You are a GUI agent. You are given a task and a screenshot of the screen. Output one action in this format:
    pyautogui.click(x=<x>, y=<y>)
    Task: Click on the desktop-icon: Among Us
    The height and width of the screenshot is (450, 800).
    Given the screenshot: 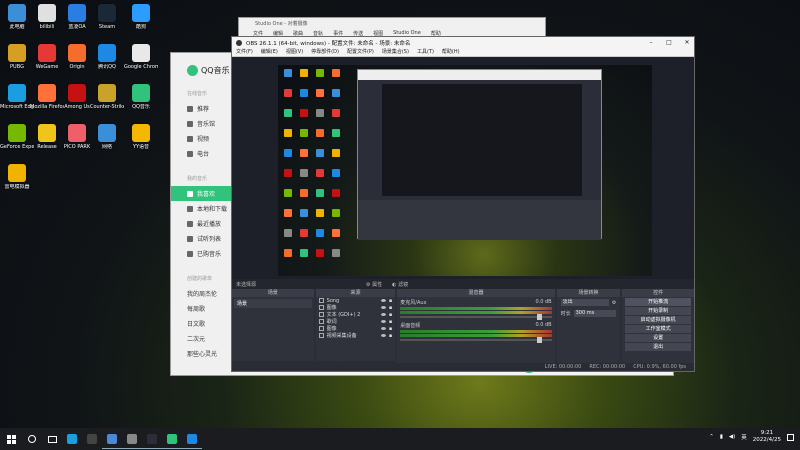 What is the action you would take?
    pyautogui.click(x=77, y=102)
    